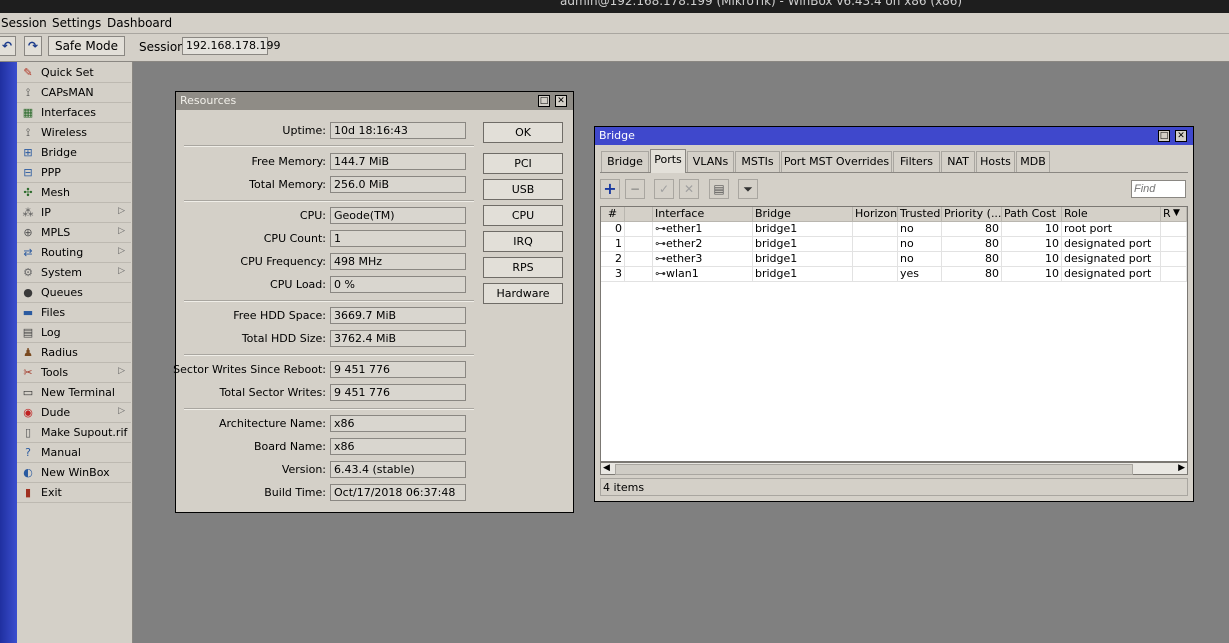 This screenshot has width=1229, height=643. I want to click on menu-dashboard: Dashboard, so click(139, 23).